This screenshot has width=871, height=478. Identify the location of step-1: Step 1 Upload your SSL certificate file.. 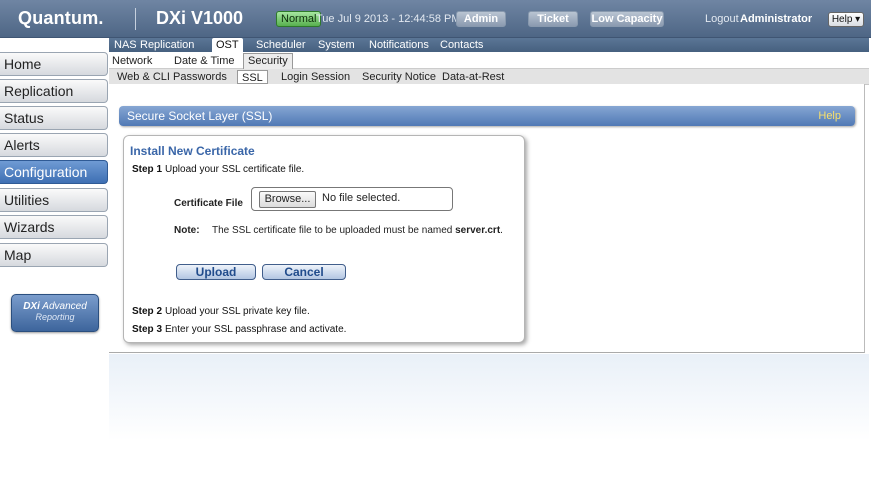
(218, 169).